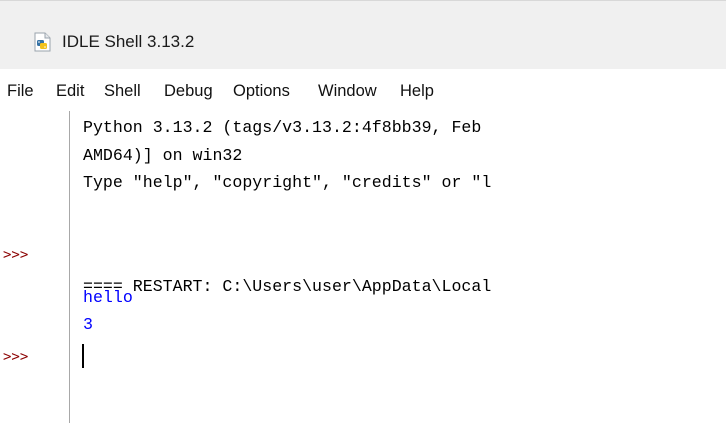 The width and height of the screenshot is (726, 423). Describe the element at coordinates (417, 91) in the screenshot. I see `menu-help: Help` at that location.